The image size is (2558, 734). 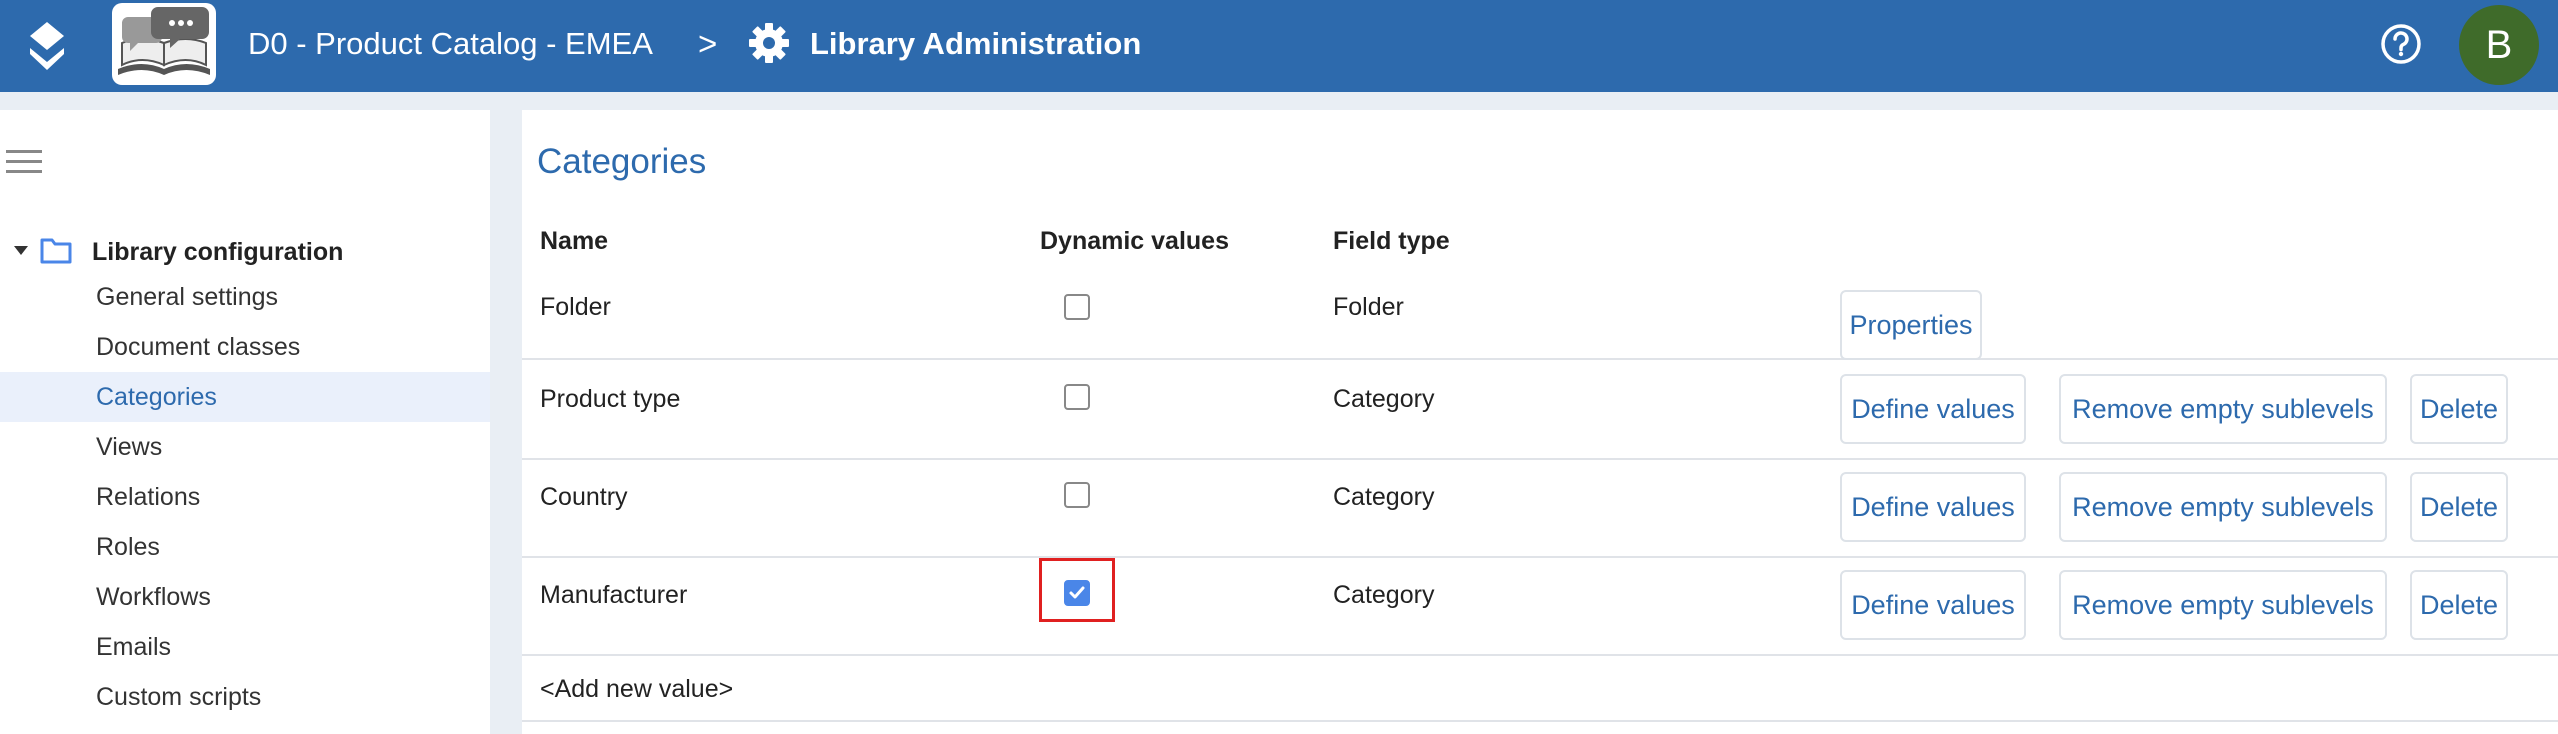 I want to click on column-header-name: Name, so click(x=574, y=241).